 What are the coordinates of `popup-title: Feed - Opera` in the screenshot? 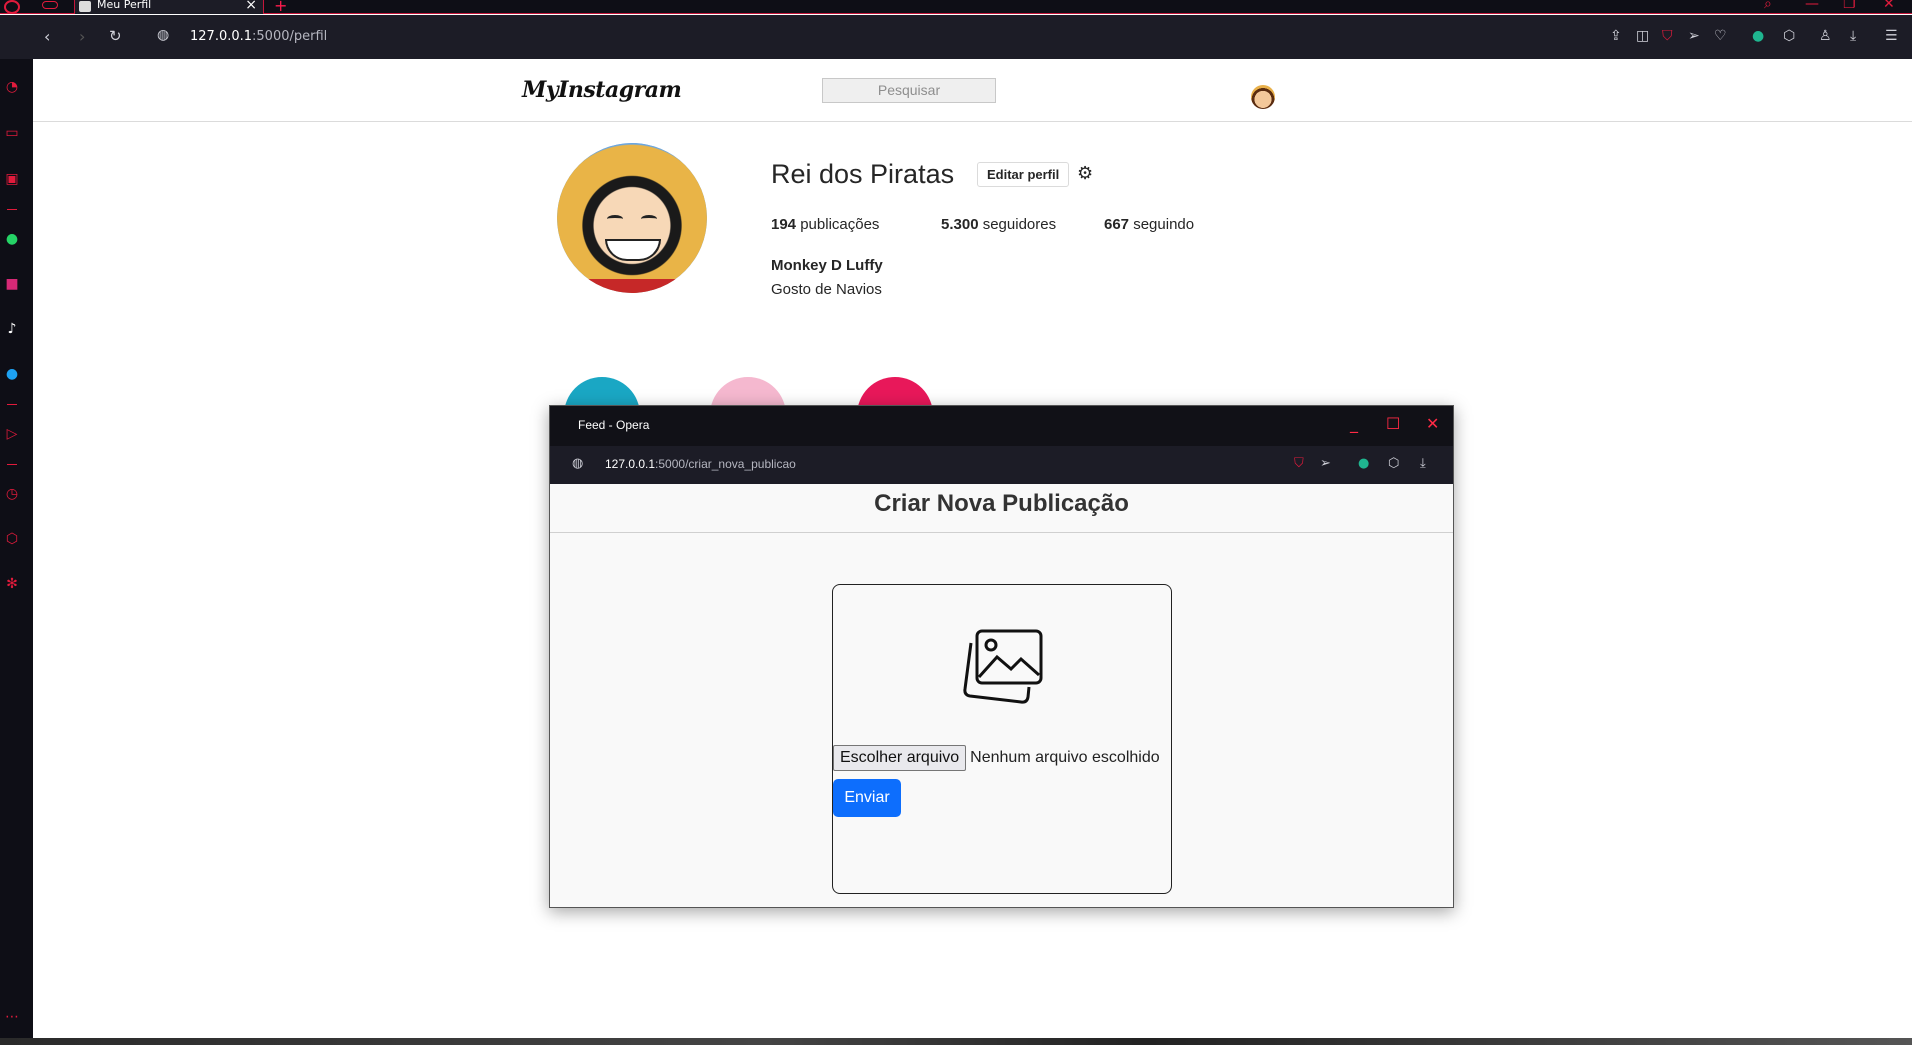 It's located at (614, 425).